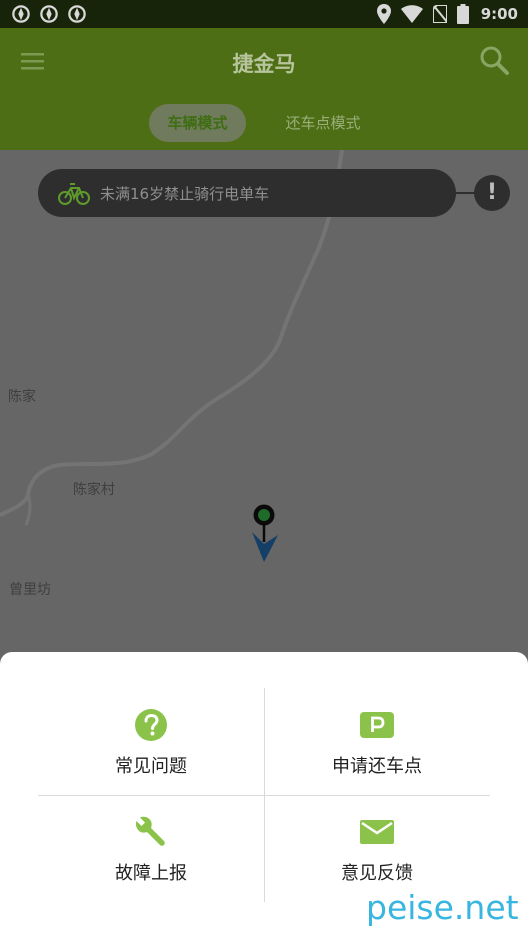  I want to click on report-fault-label: 故障上报, so click(151, 873).